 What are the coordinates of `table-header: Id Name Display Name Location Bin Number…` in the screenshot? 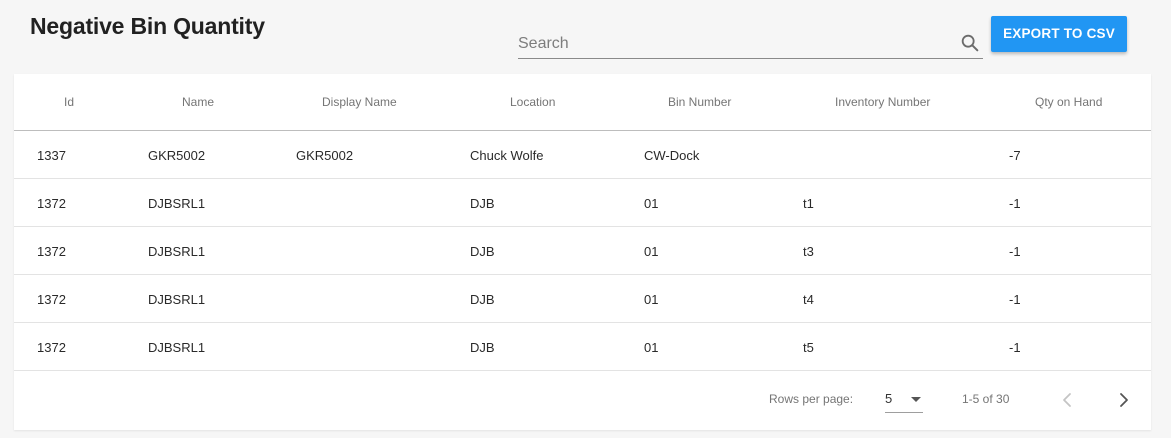 It's located at (582, 102).